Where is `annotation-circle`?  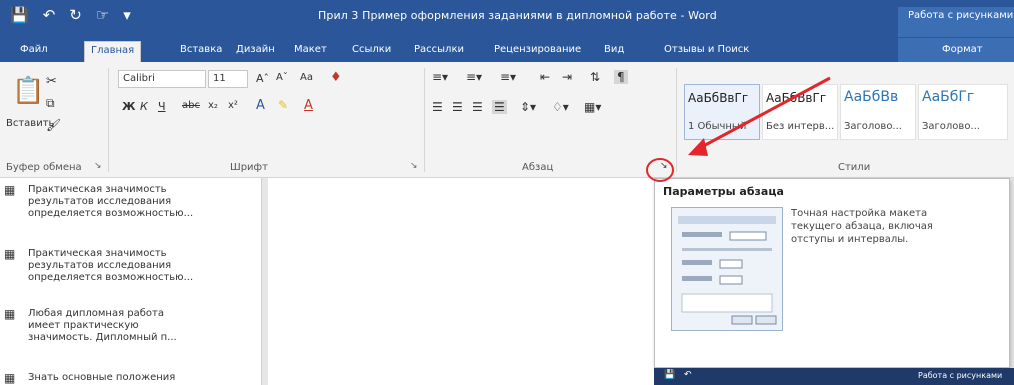 annotation-circle is located at coordinates (660, 170).